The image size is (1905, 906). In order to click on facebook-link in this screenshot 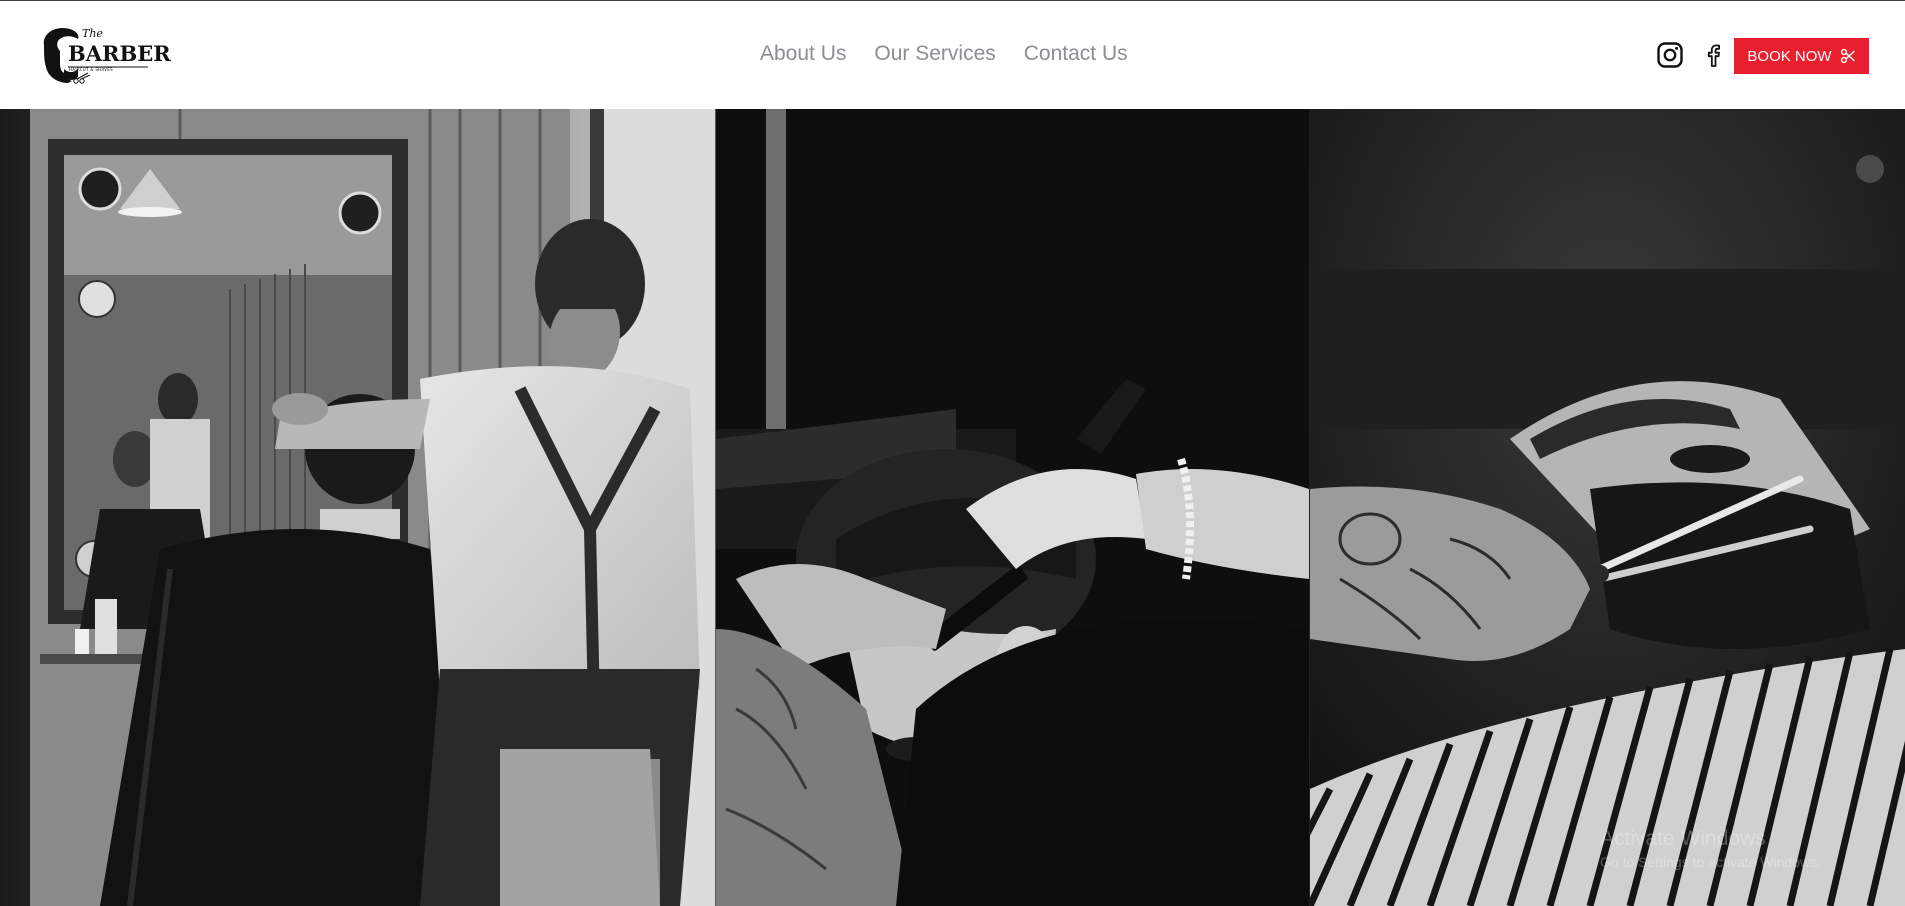, I will do `click(1713, 55)`.